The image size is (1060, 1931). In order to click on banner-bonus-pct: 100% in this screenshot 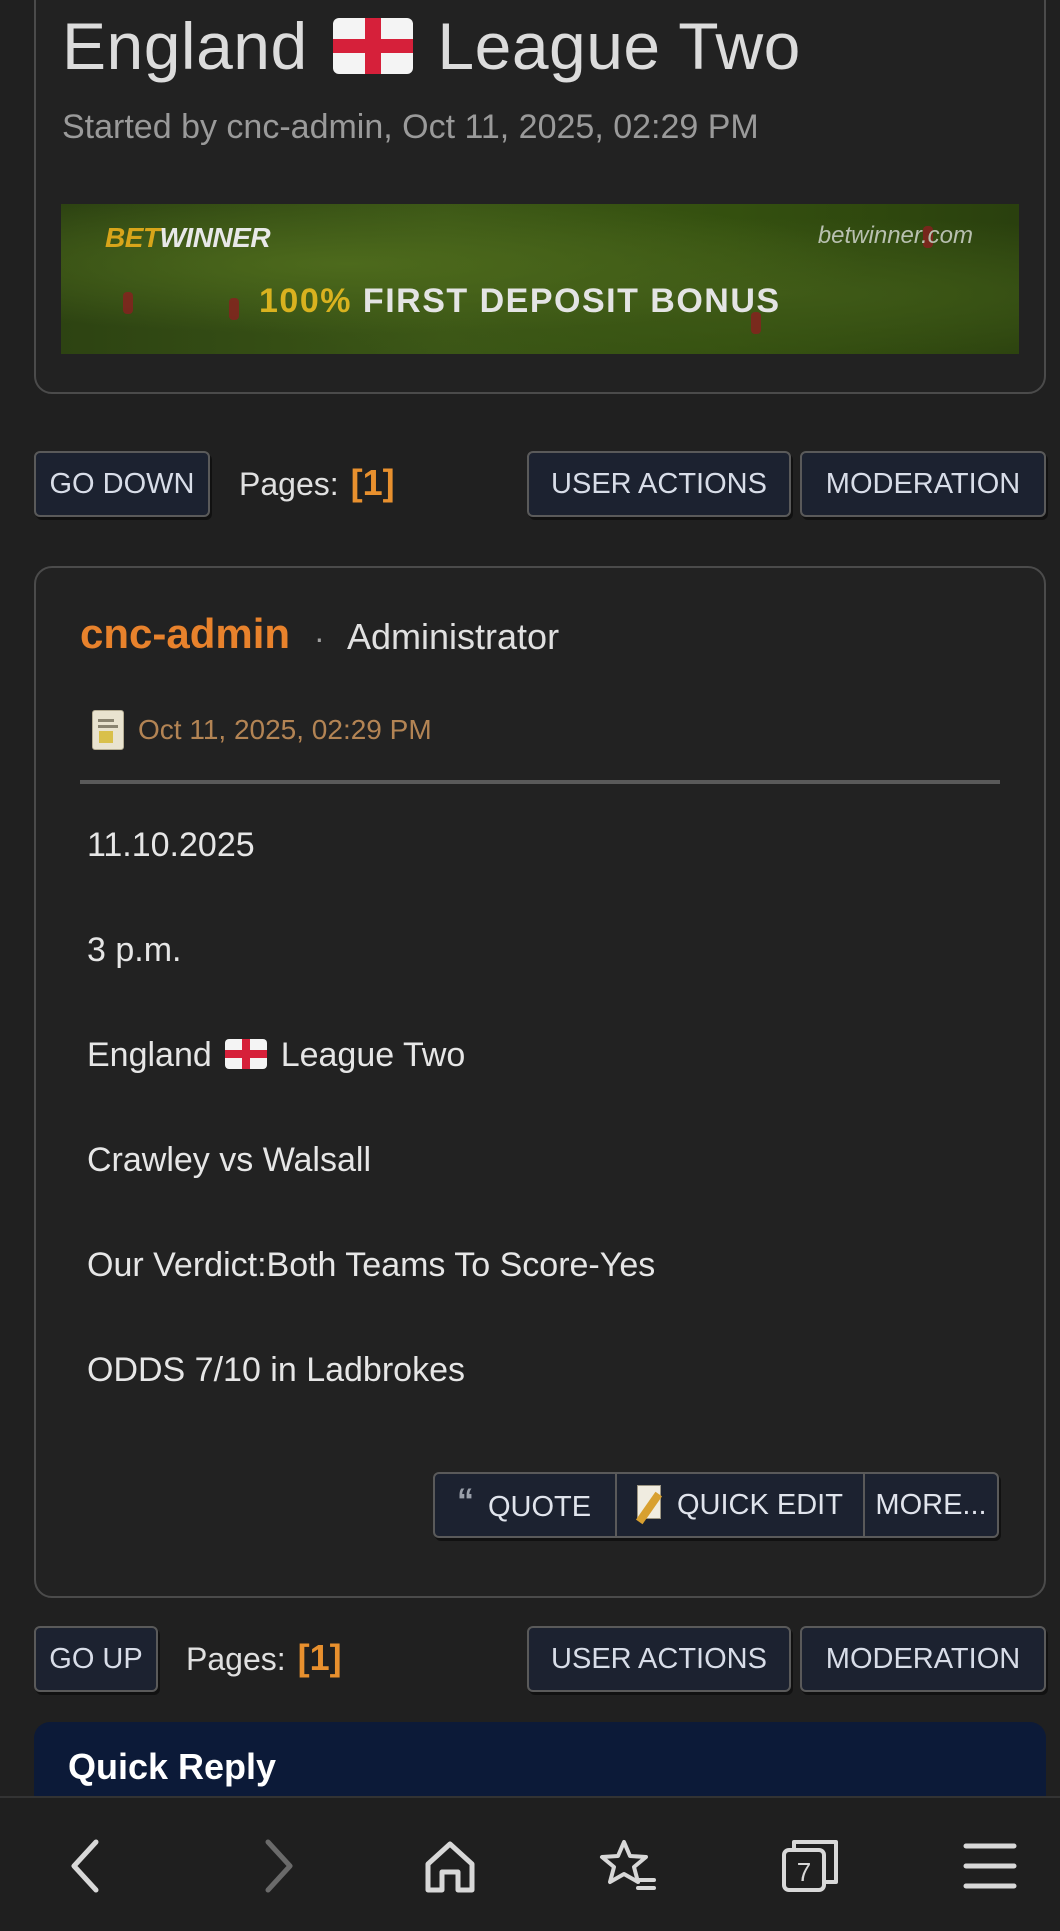, I will do `click(305, 301)`.